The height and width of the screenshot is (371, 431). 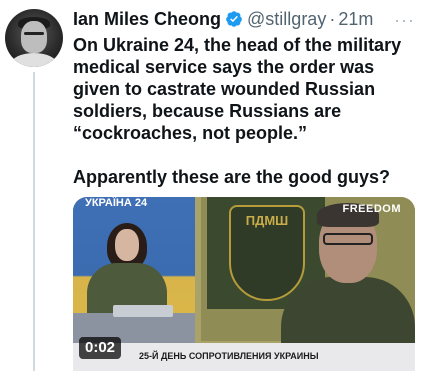 What do you see at coordinates (286, 19) in the screenshot?
I see `author-handle: @stillgray` at bounding box center [286, 19].